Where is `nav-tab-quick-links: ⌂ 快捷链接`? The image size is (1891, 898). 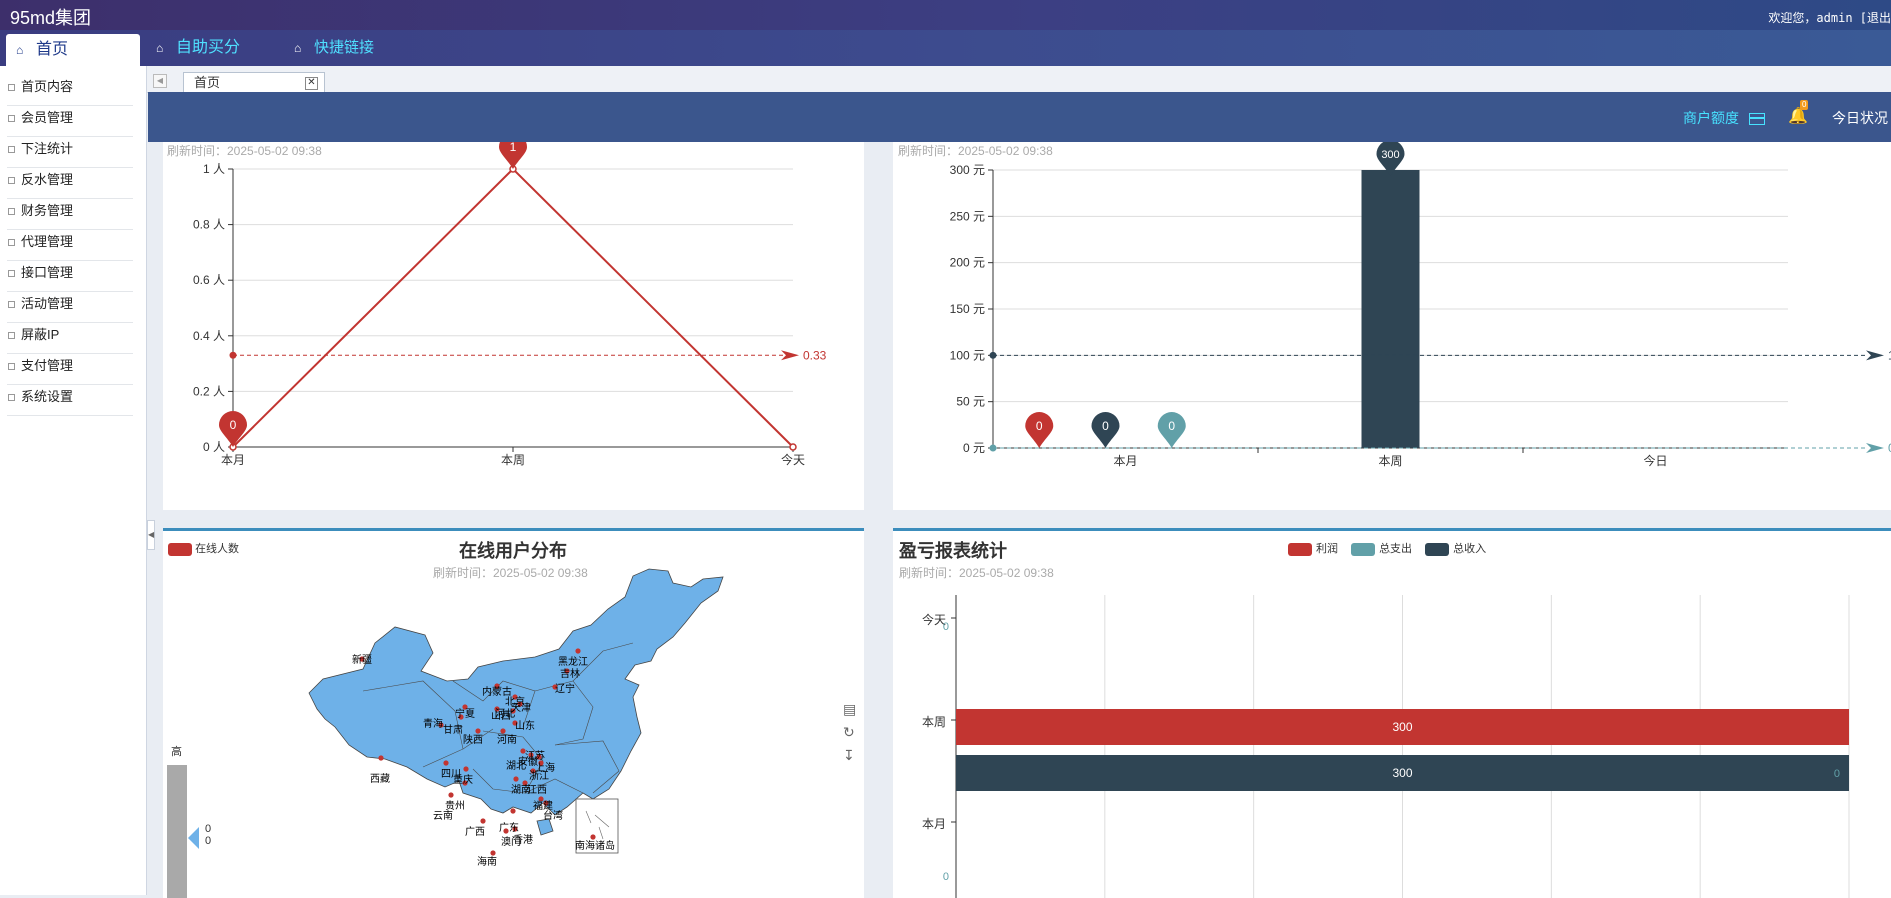 nav-tab-quick-links: ⌂ 快捷链接 is located at coordinates (329, 48).